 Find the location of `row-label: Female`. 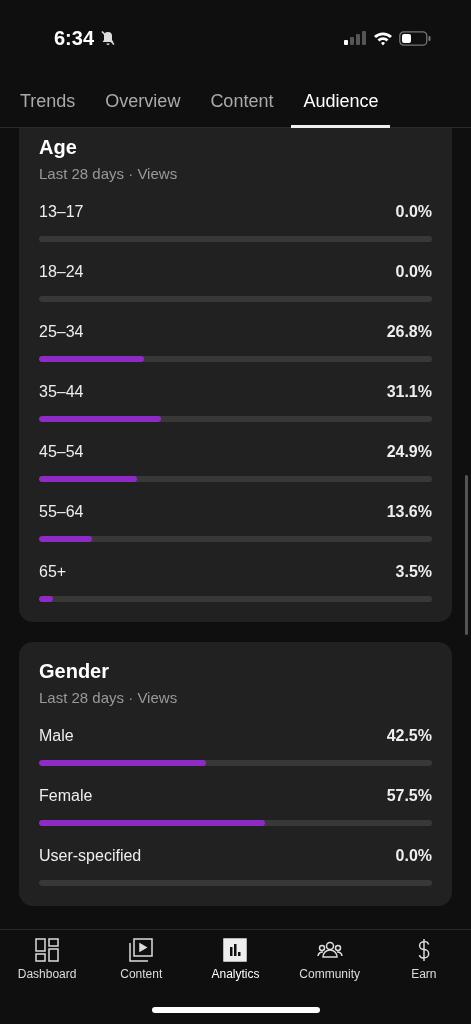

row-label: Female is located at coordinates (66, 796).